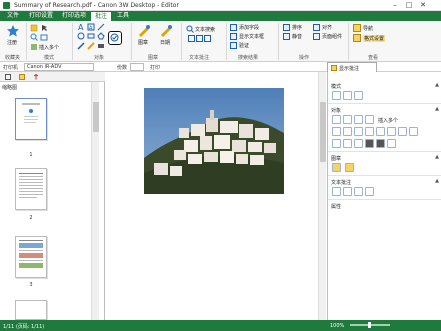  I want to click on show-annotations-tab: 显示批注, so click(352, 67).